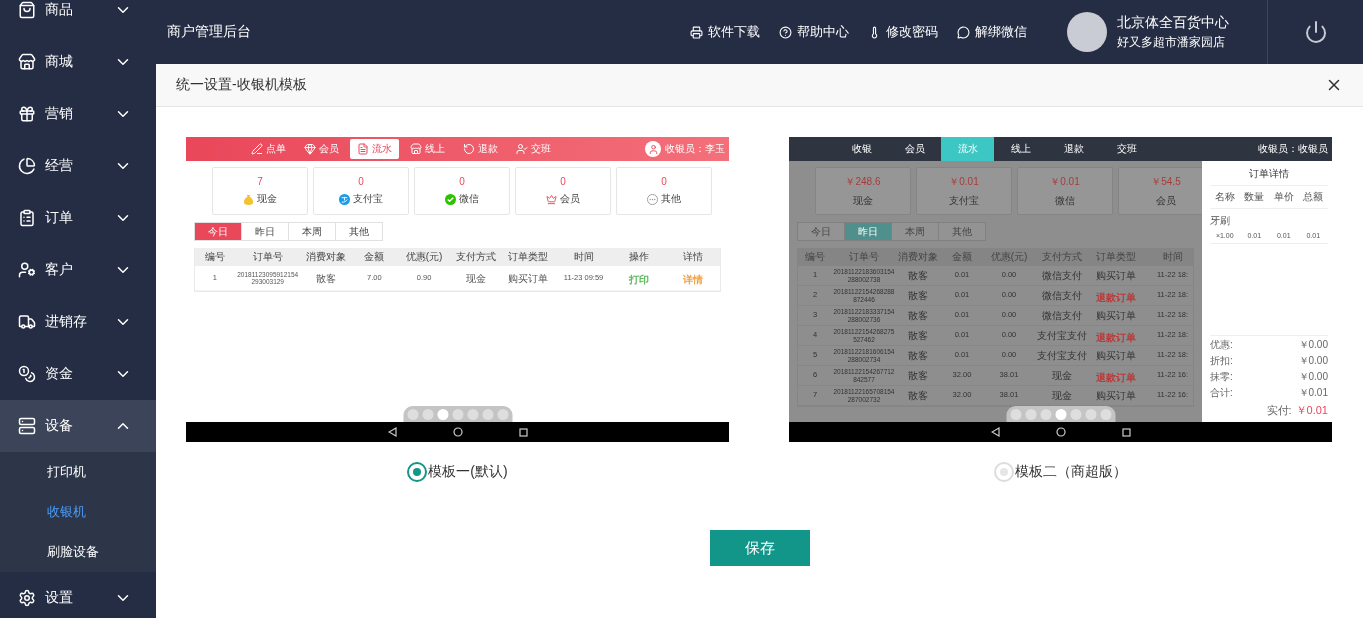  What do you see at coordinates (863, 200) in the screenshot?
I see `stat-label: 现金` at bounding box center [863, 200].